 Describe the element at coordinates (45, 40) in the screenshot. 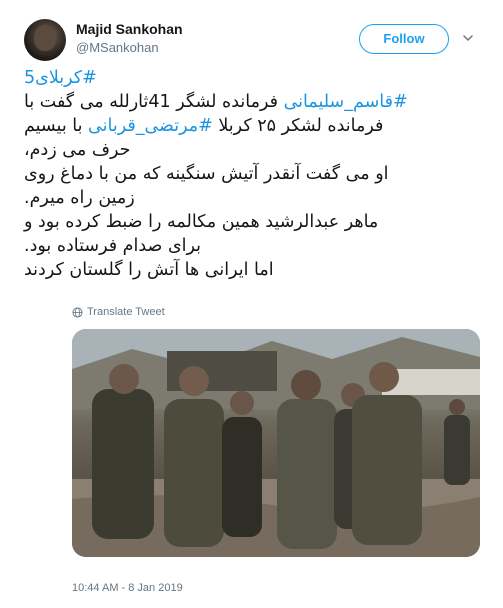

I see `avatar` at that location.